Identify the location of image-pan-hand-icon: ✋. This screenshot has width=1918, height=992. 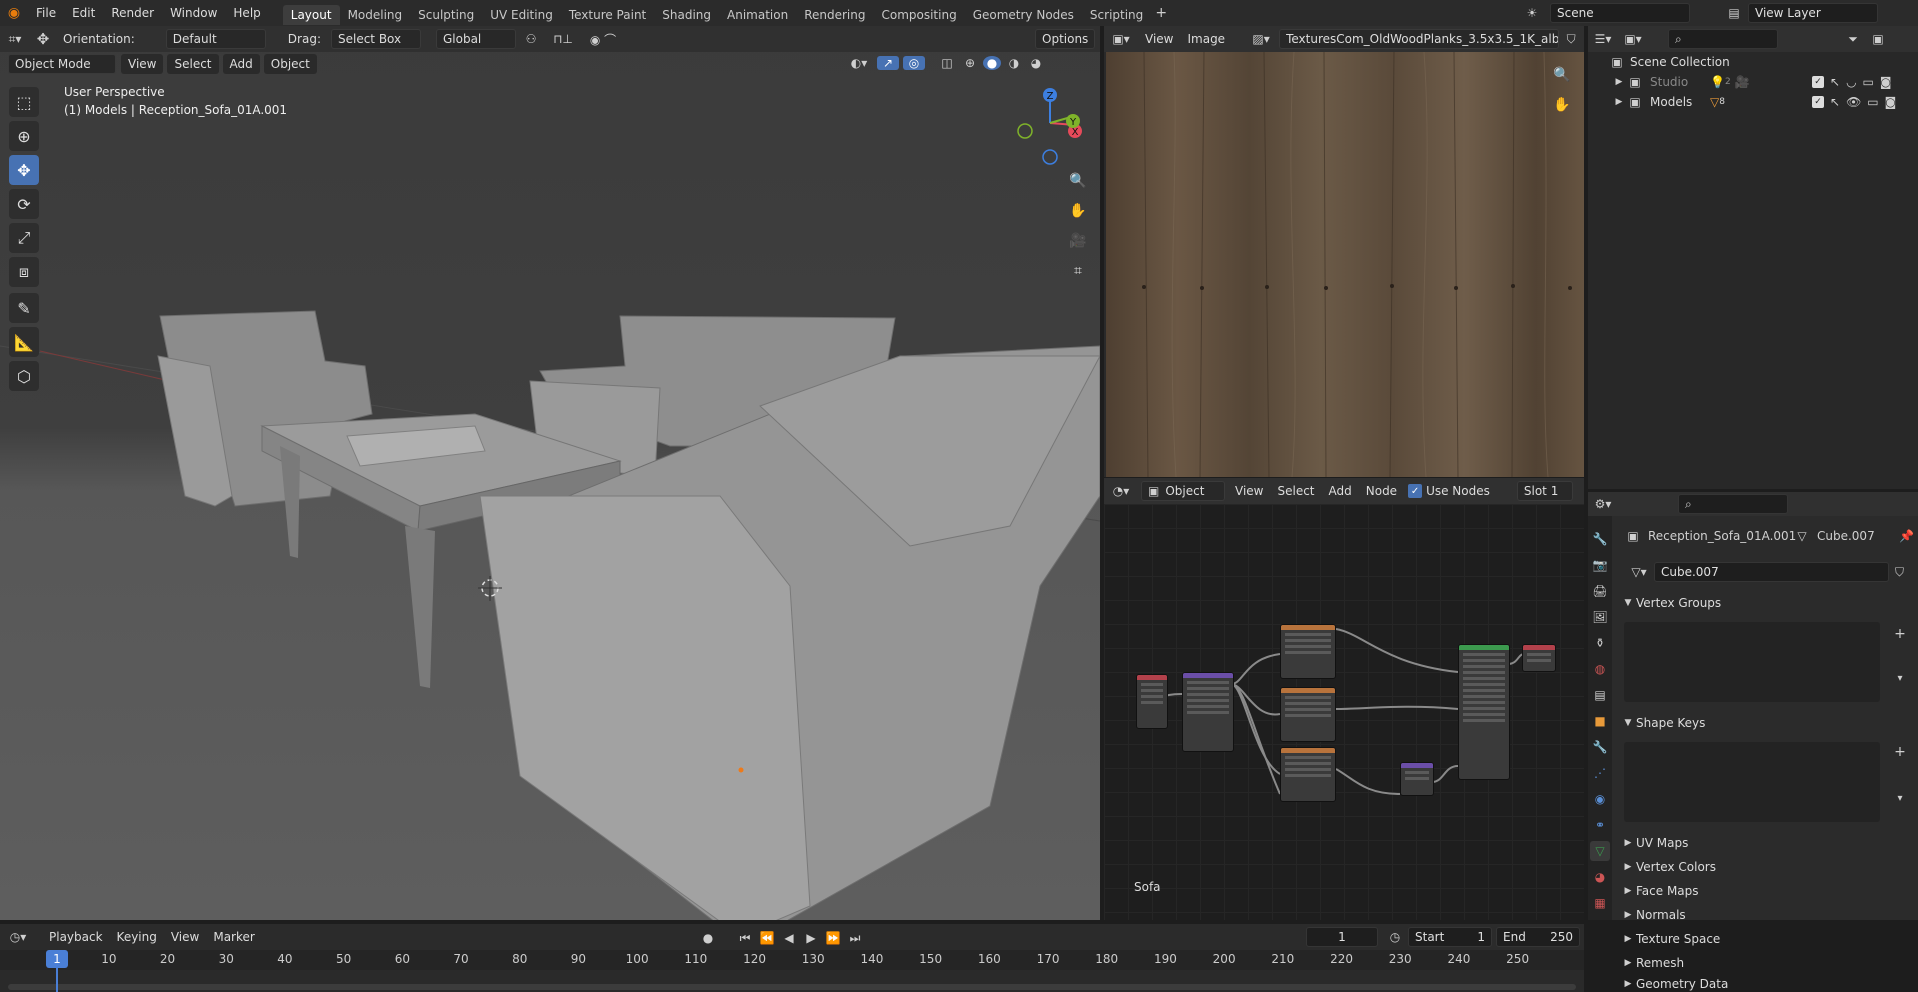
(1562, 105).